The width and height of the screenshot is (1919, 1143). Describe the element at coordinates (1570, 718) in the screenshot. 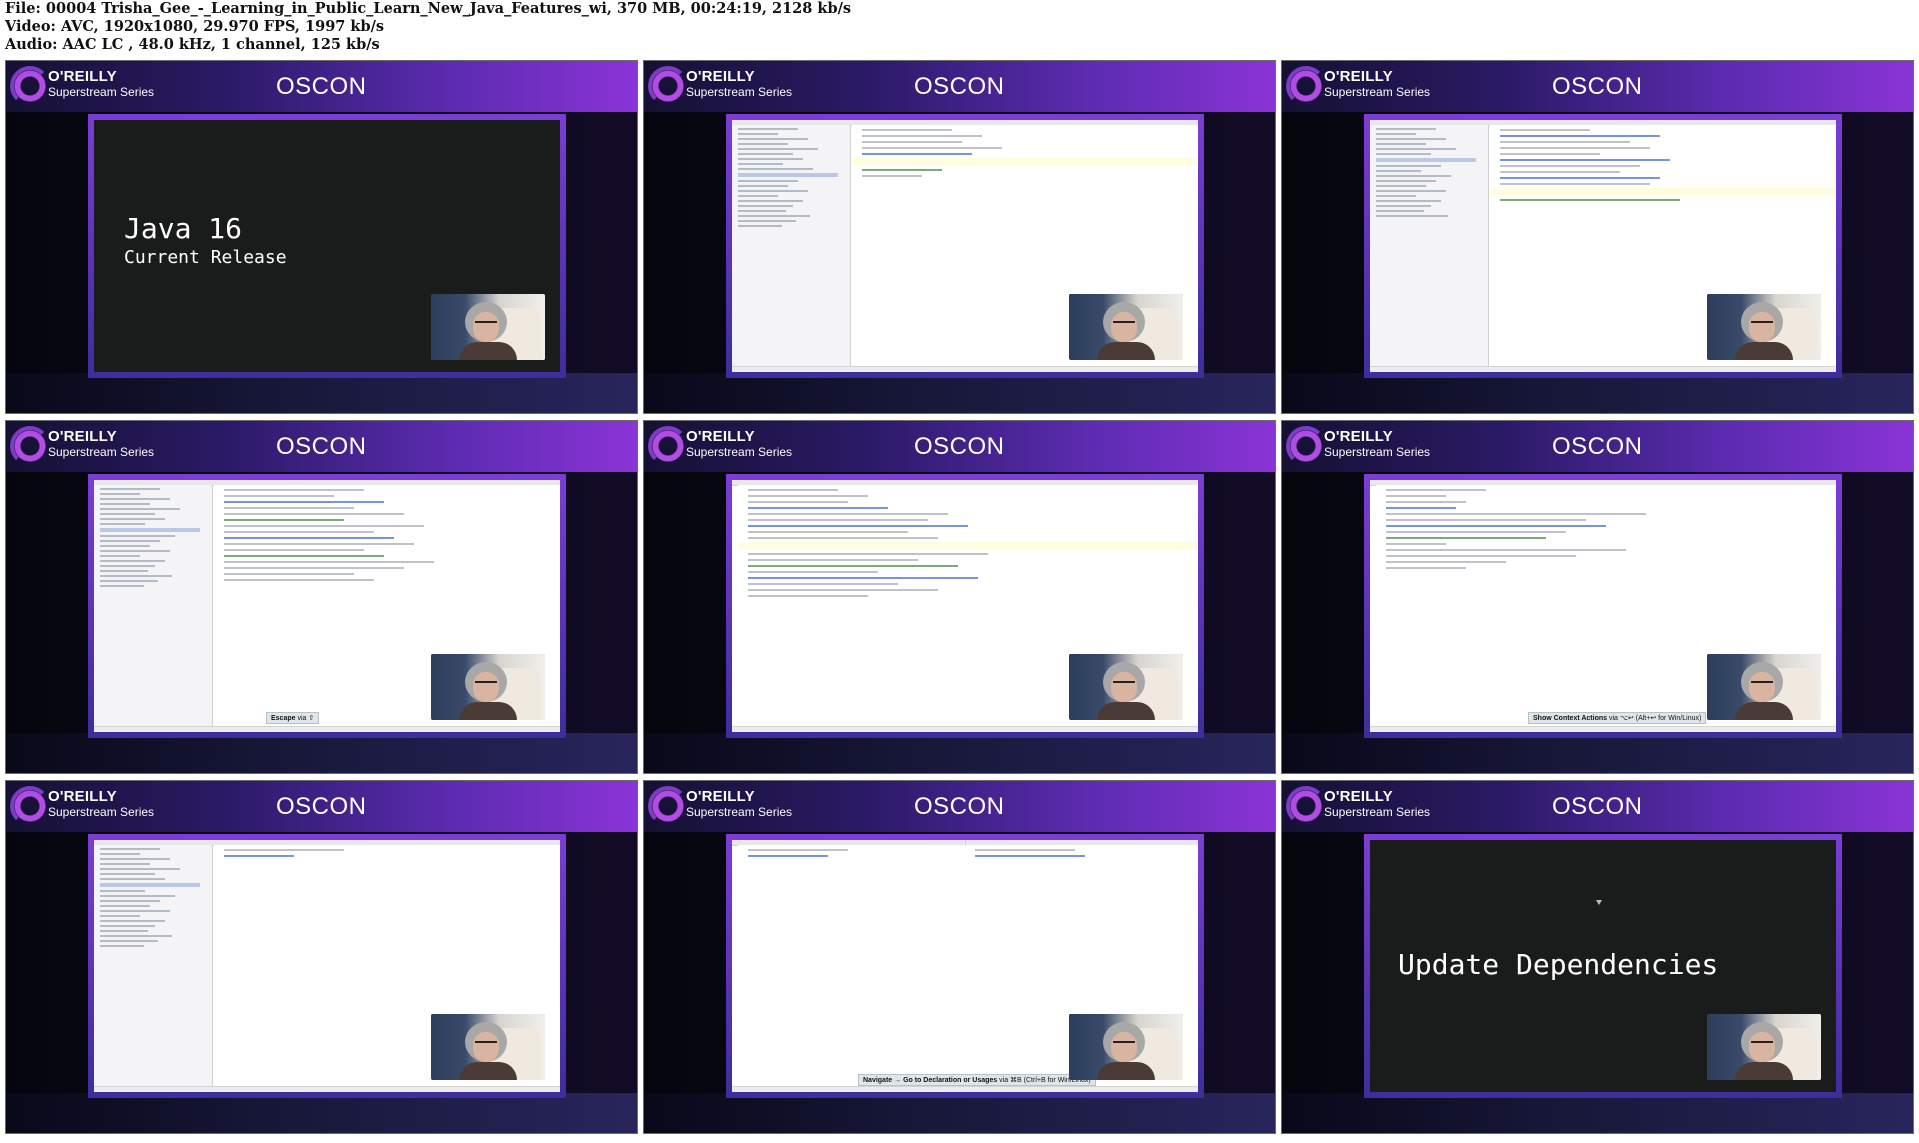

I see `tooltip-key: Show Context Actions` at that location.